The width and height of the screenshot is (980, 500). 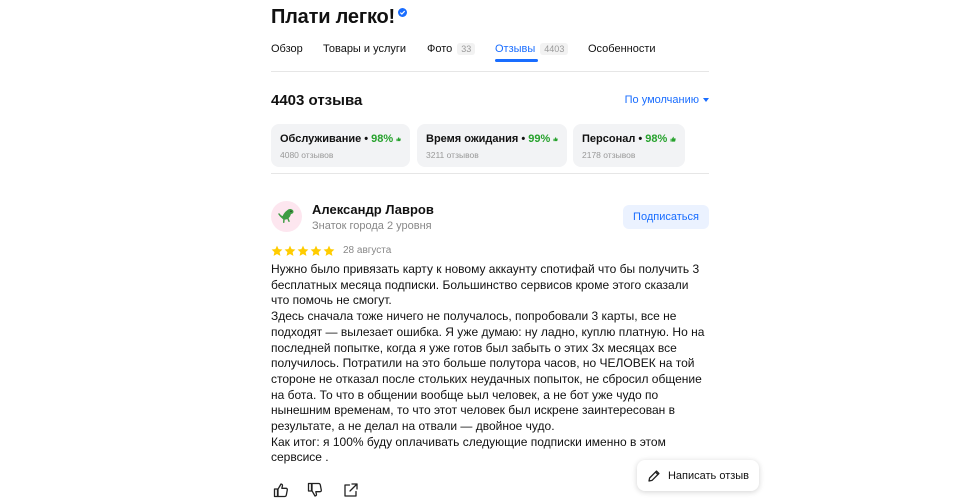 What do you see at coordinates (333, 17) in the screenshot?
I see `page-title: Плати легко!` at bounding box center [333, 17].